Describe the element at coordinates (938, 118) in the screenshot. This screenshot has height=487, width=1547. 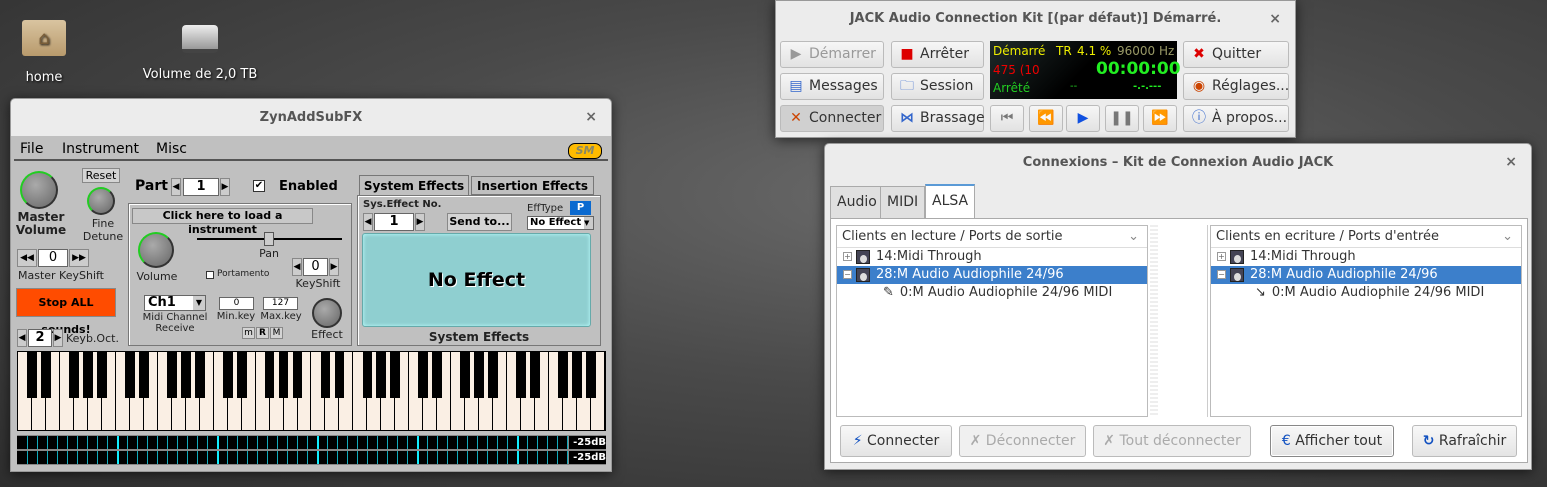
I see `patchbay-button: ⋈ Brassage` at that location.